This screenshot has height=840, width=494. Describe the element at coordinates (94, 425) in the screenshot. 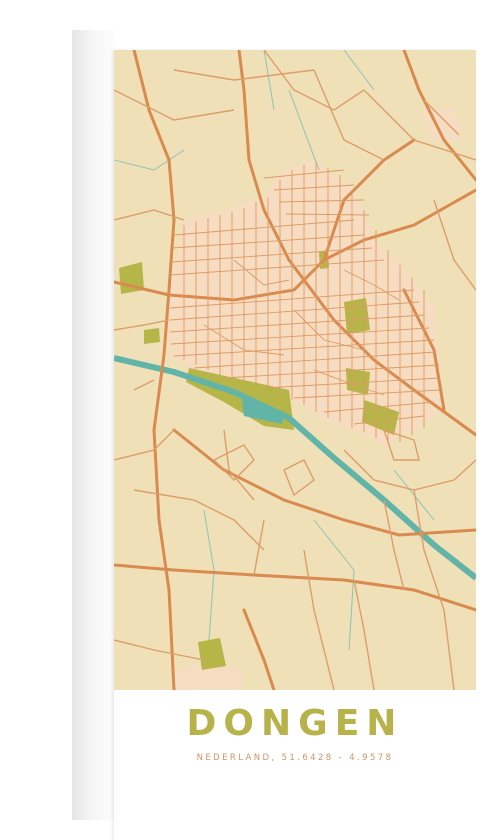

I see `canvas-side-edge` at that location.